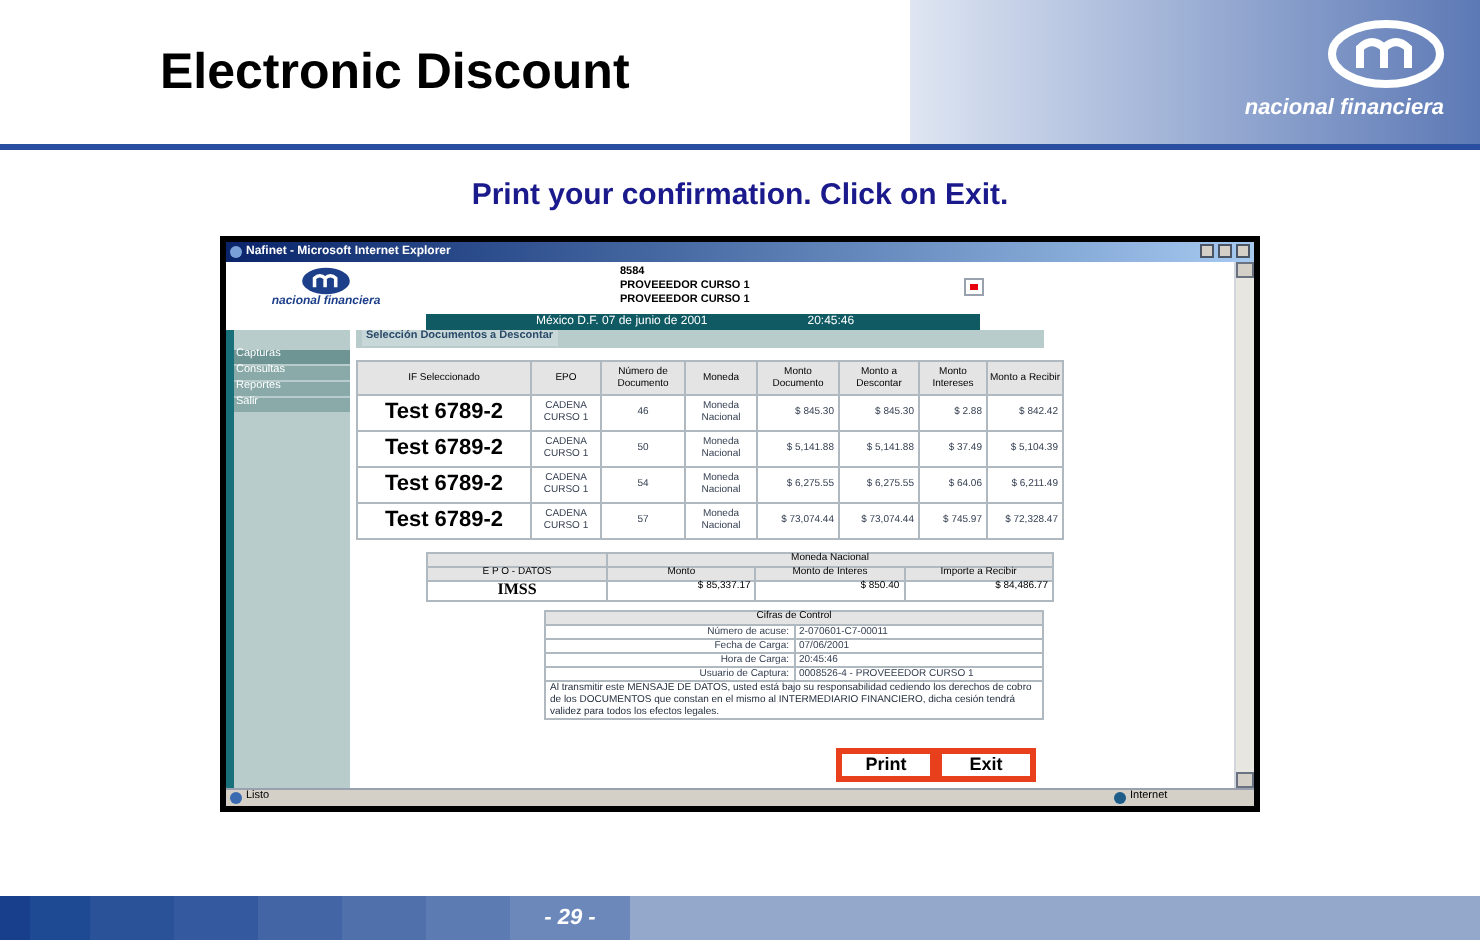 Image resolution: width=1480 pixels, height=940 pixels. Describe the element at coordinates (395, 73) in the screenshot. I see `slide-title: Electronic Discount` at that location.